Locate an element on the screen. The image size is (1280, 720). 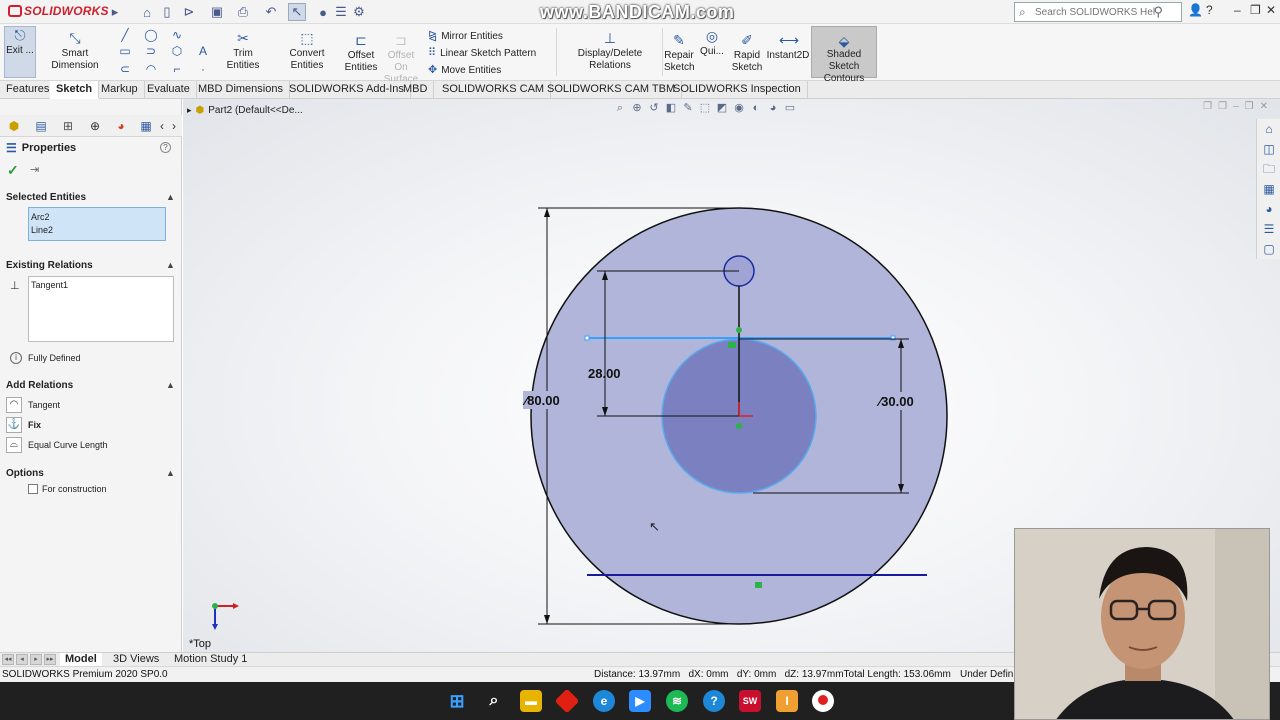
prev-tab-icon: ◂ is located at coordinates (22, 659).